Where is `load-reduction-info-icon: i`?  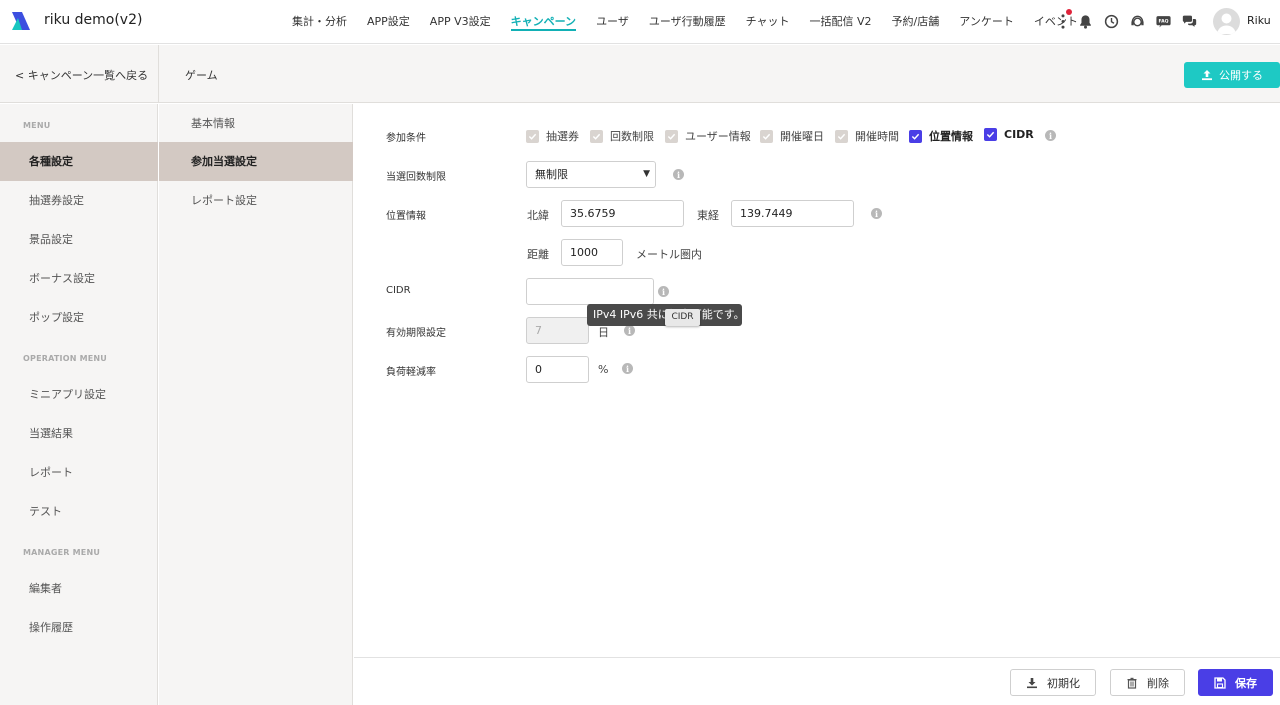 load-reduction-info-icon: i is located at coordinates (627, 368).